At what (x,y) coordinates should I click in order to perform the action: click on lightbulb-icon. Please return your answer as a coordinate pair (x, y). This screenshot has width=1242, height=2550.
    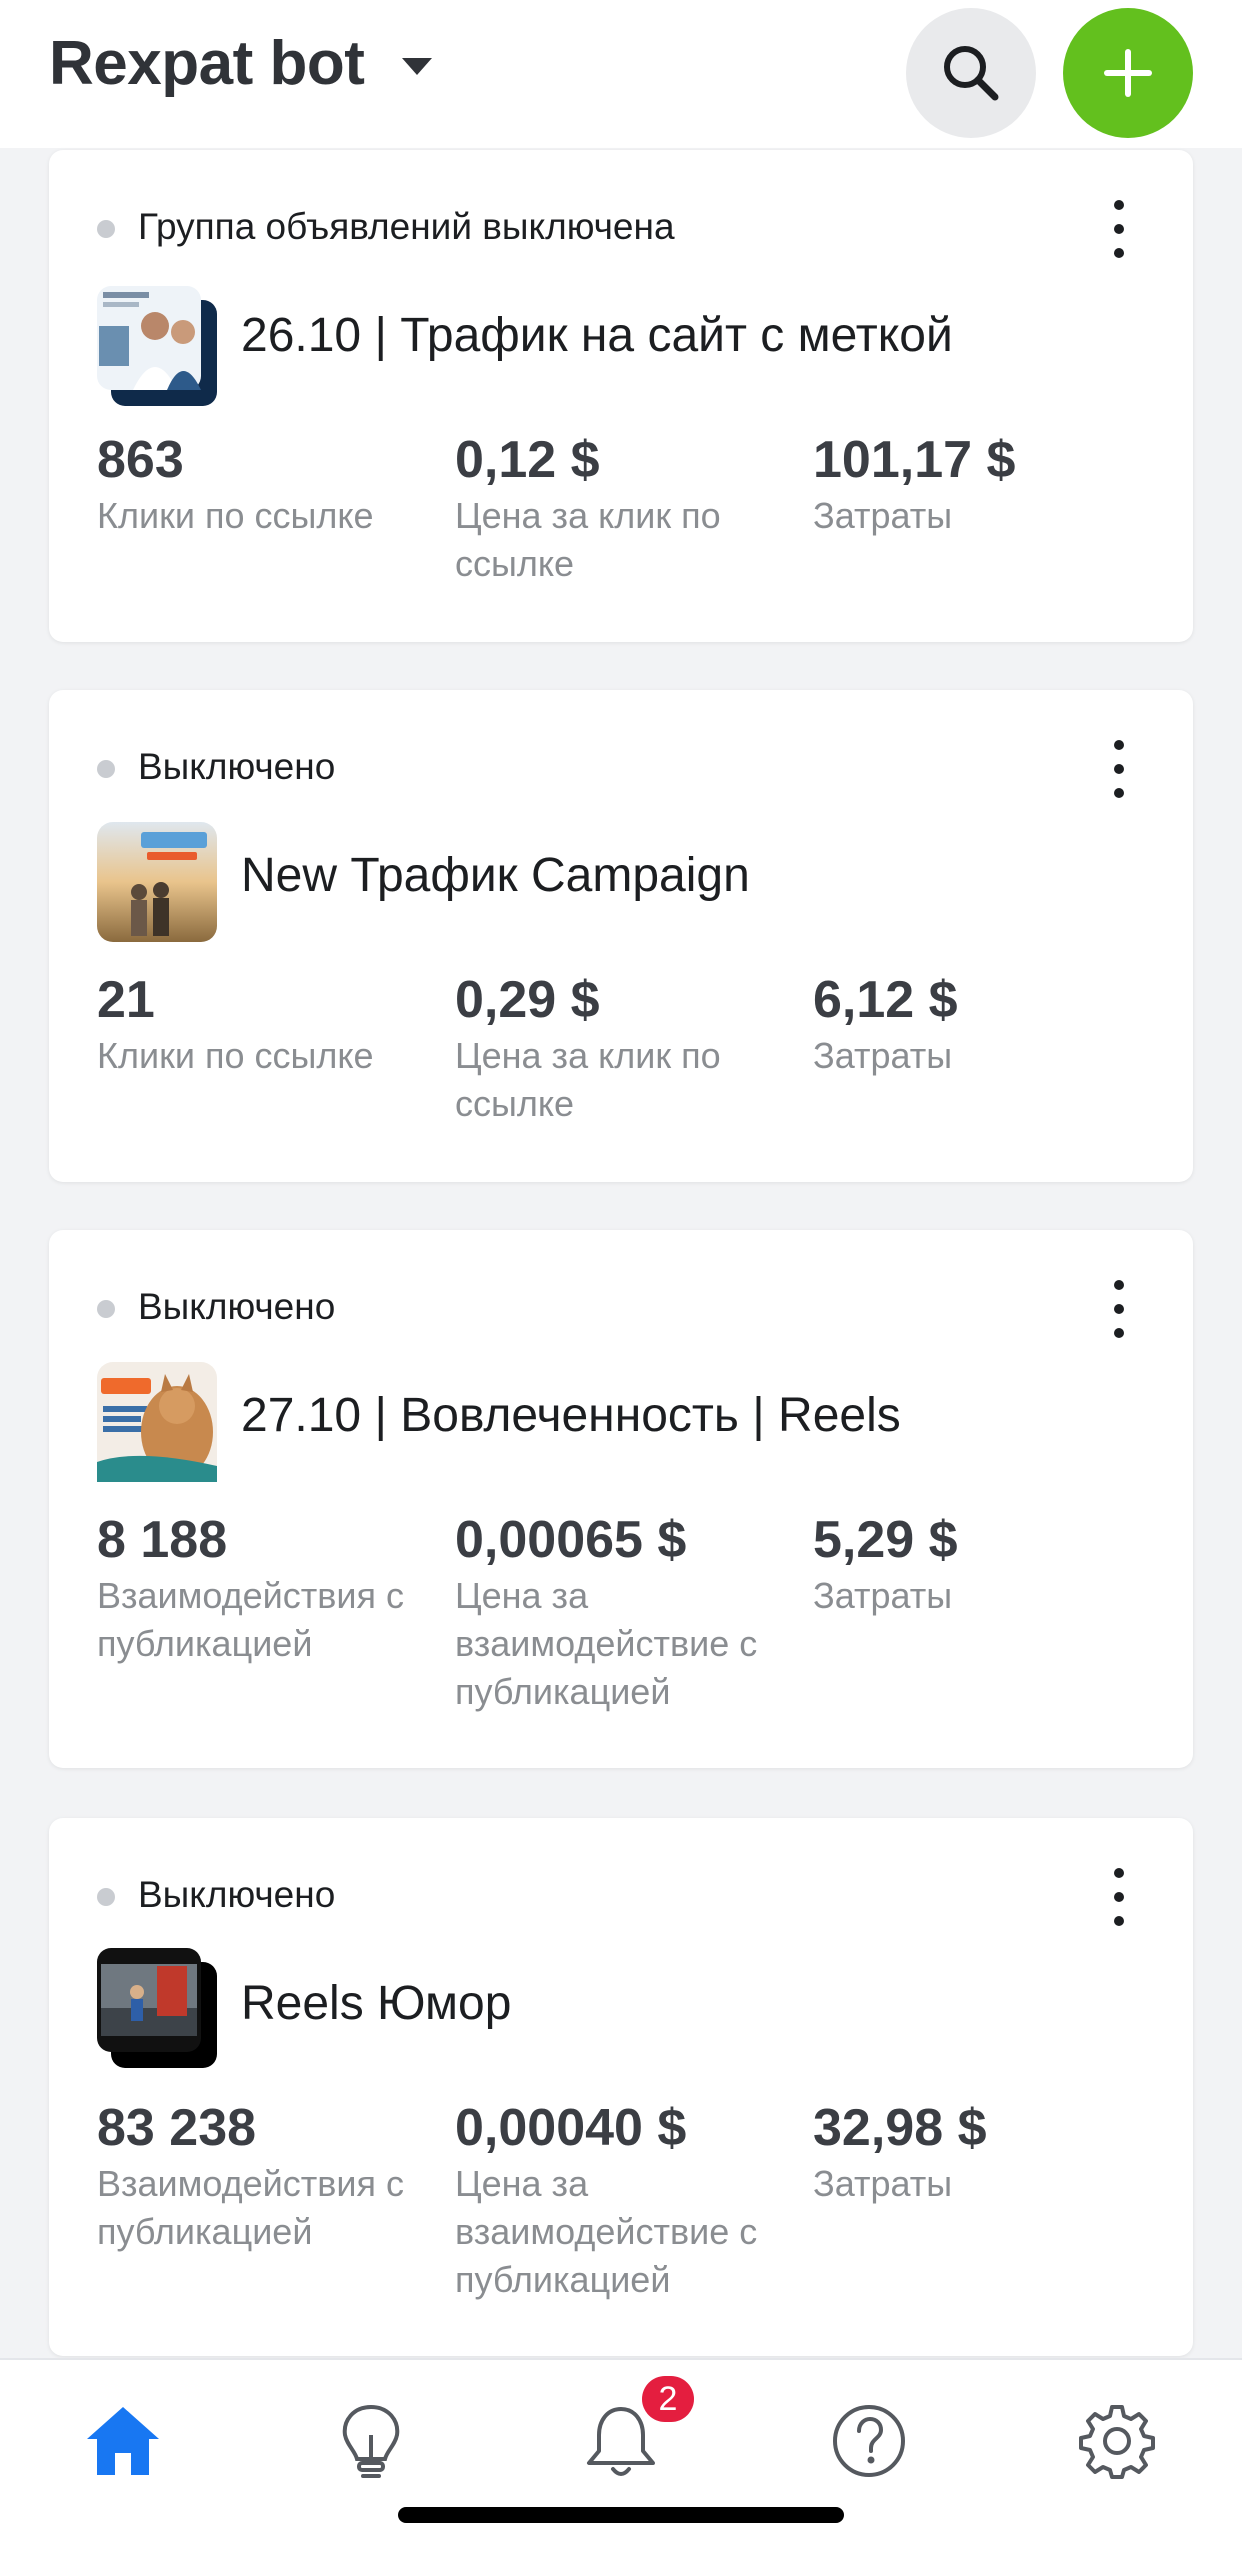
    Looking at the image, I should click on (371, 2441).